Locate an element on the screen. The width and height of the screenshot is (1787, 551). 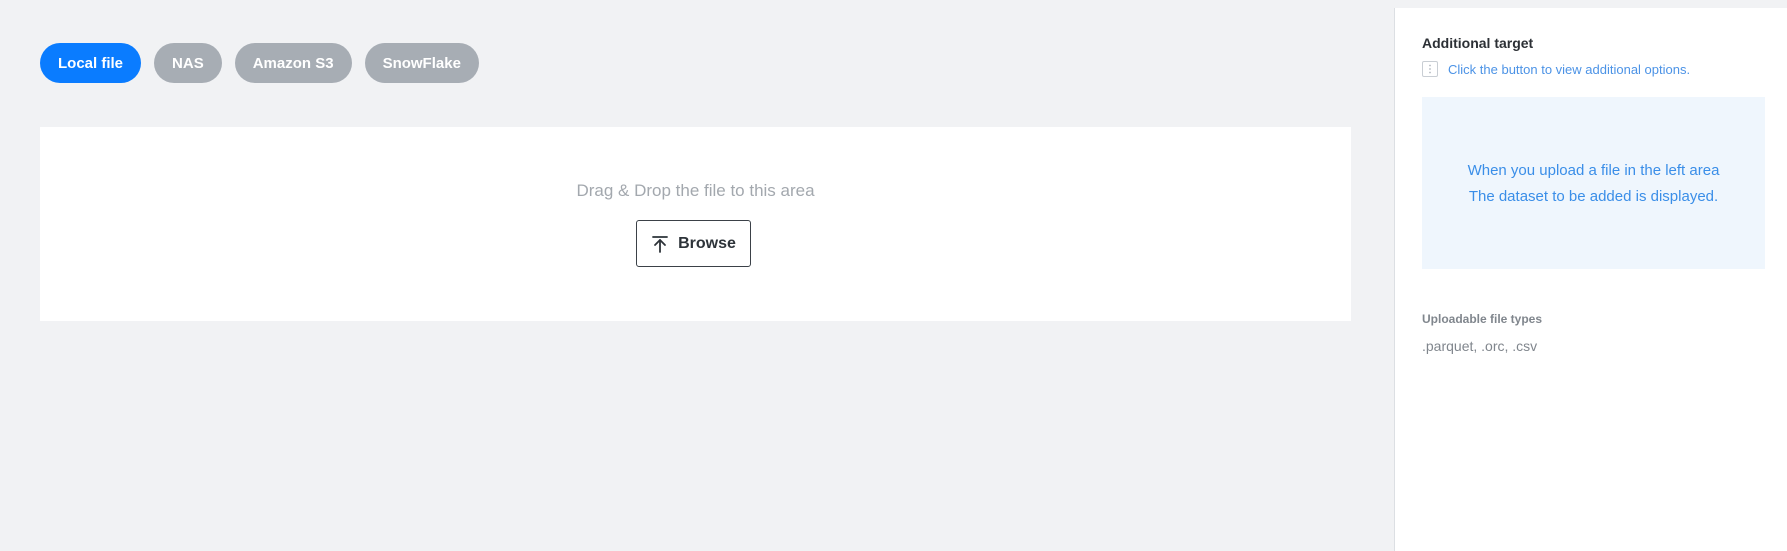
tab-amazon-s3: Amazon S3 is located at coordinates (293, 63).